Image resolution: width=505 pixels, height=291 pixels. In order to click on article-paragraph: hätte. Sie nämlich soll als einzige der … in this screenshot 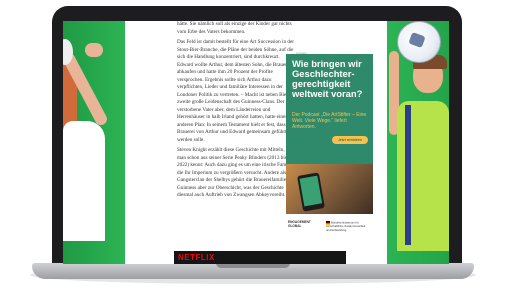, I will do `click(234, 28)`.